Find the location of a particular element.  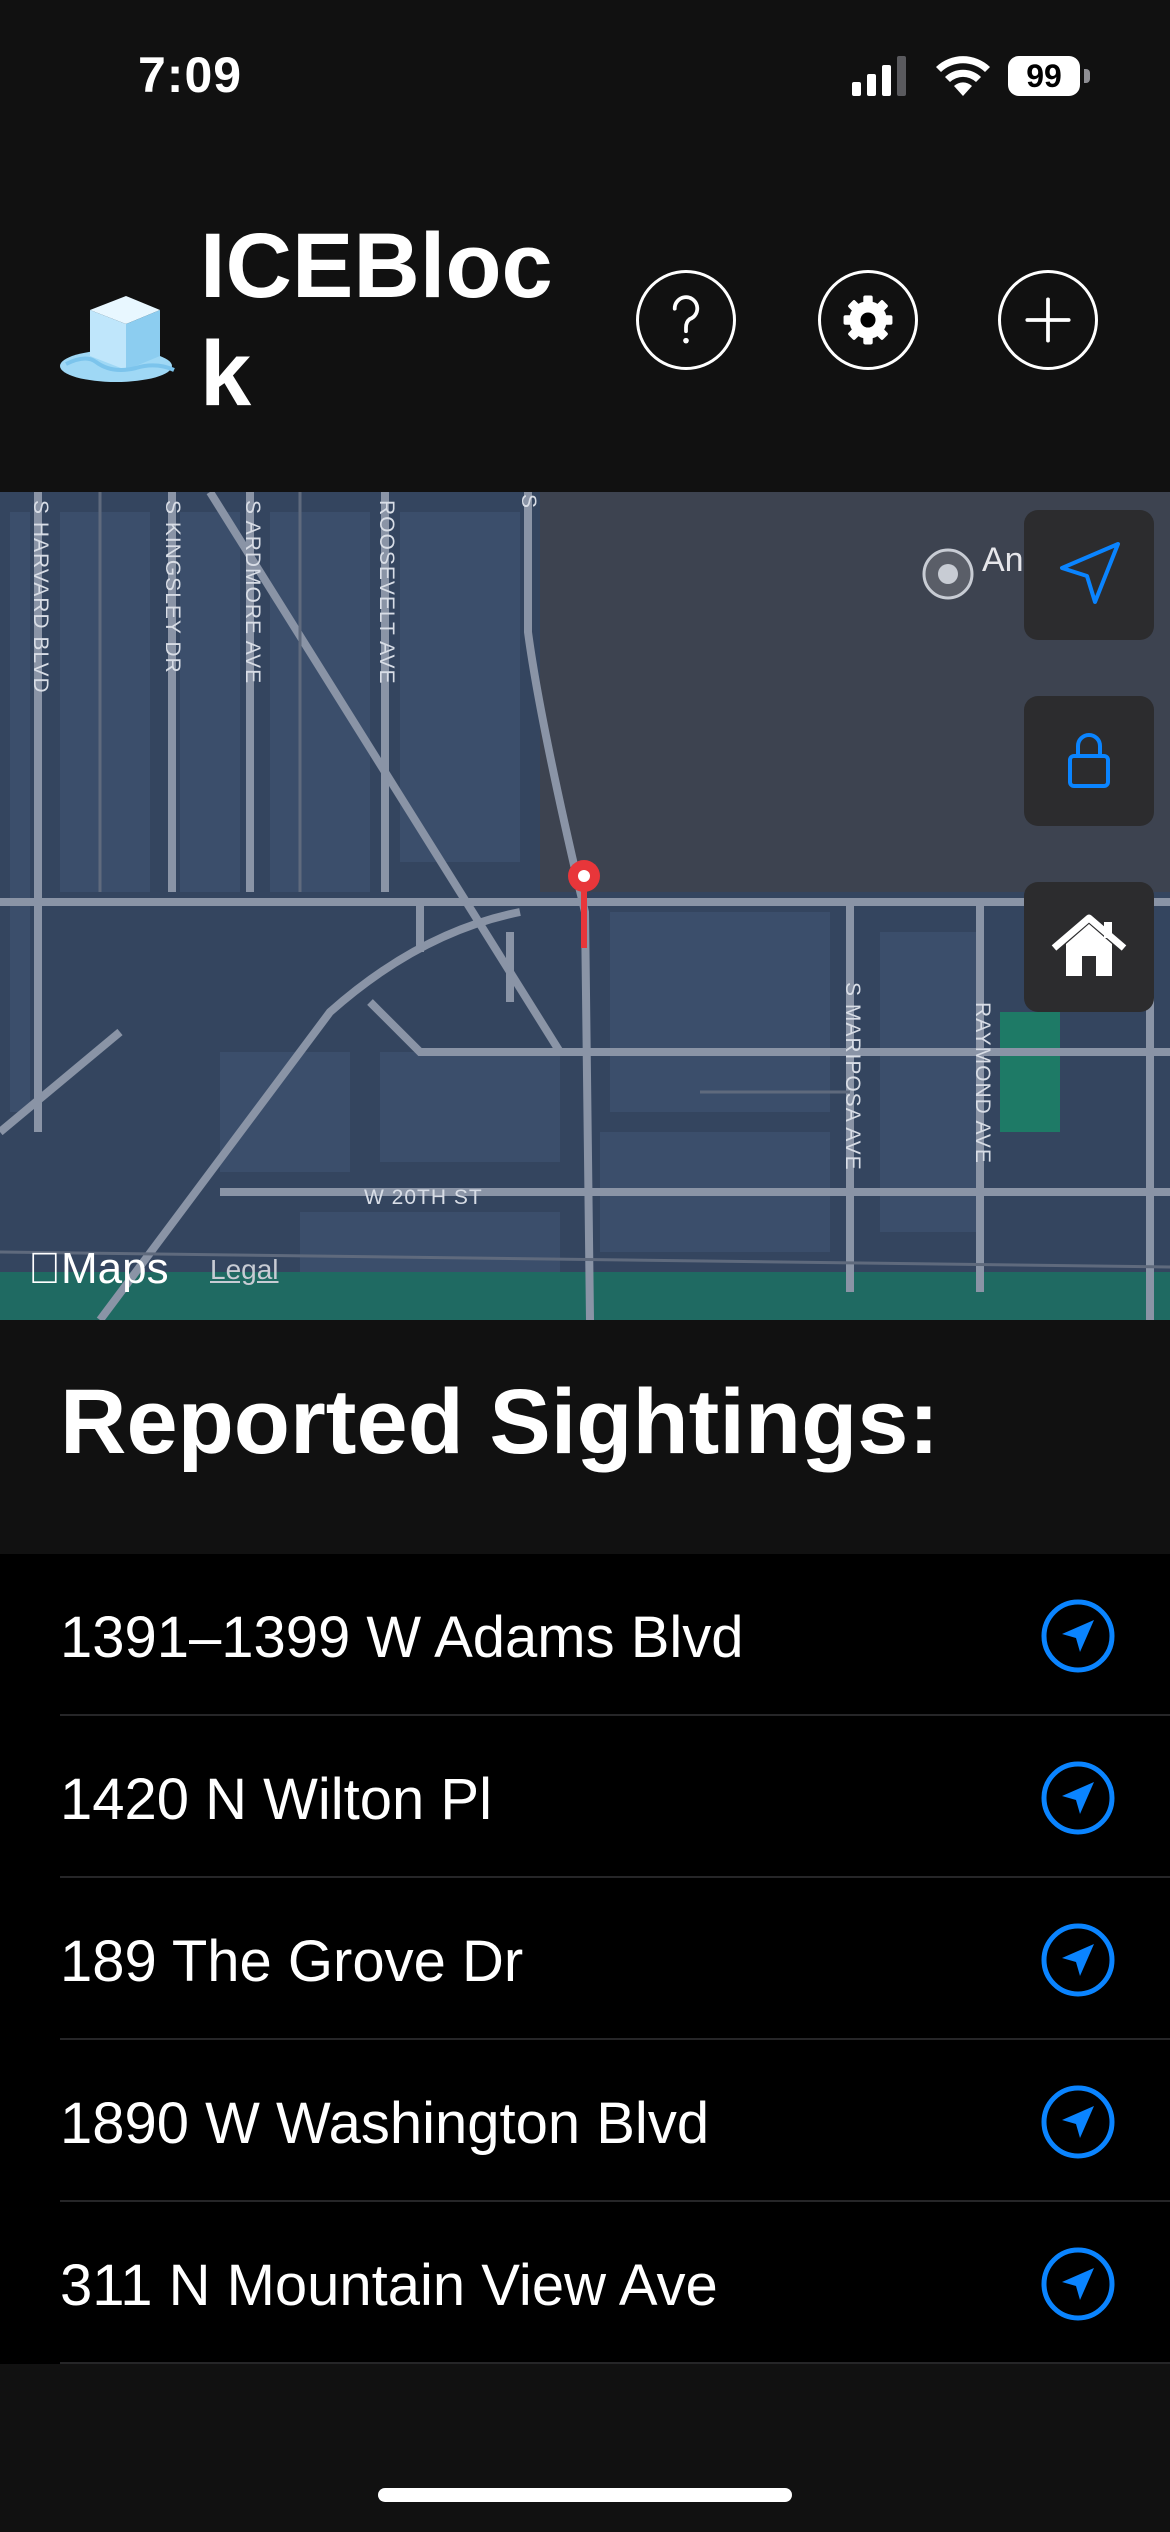

street-label: ROOSEVELT AVE is located at coordinates (386, 592).